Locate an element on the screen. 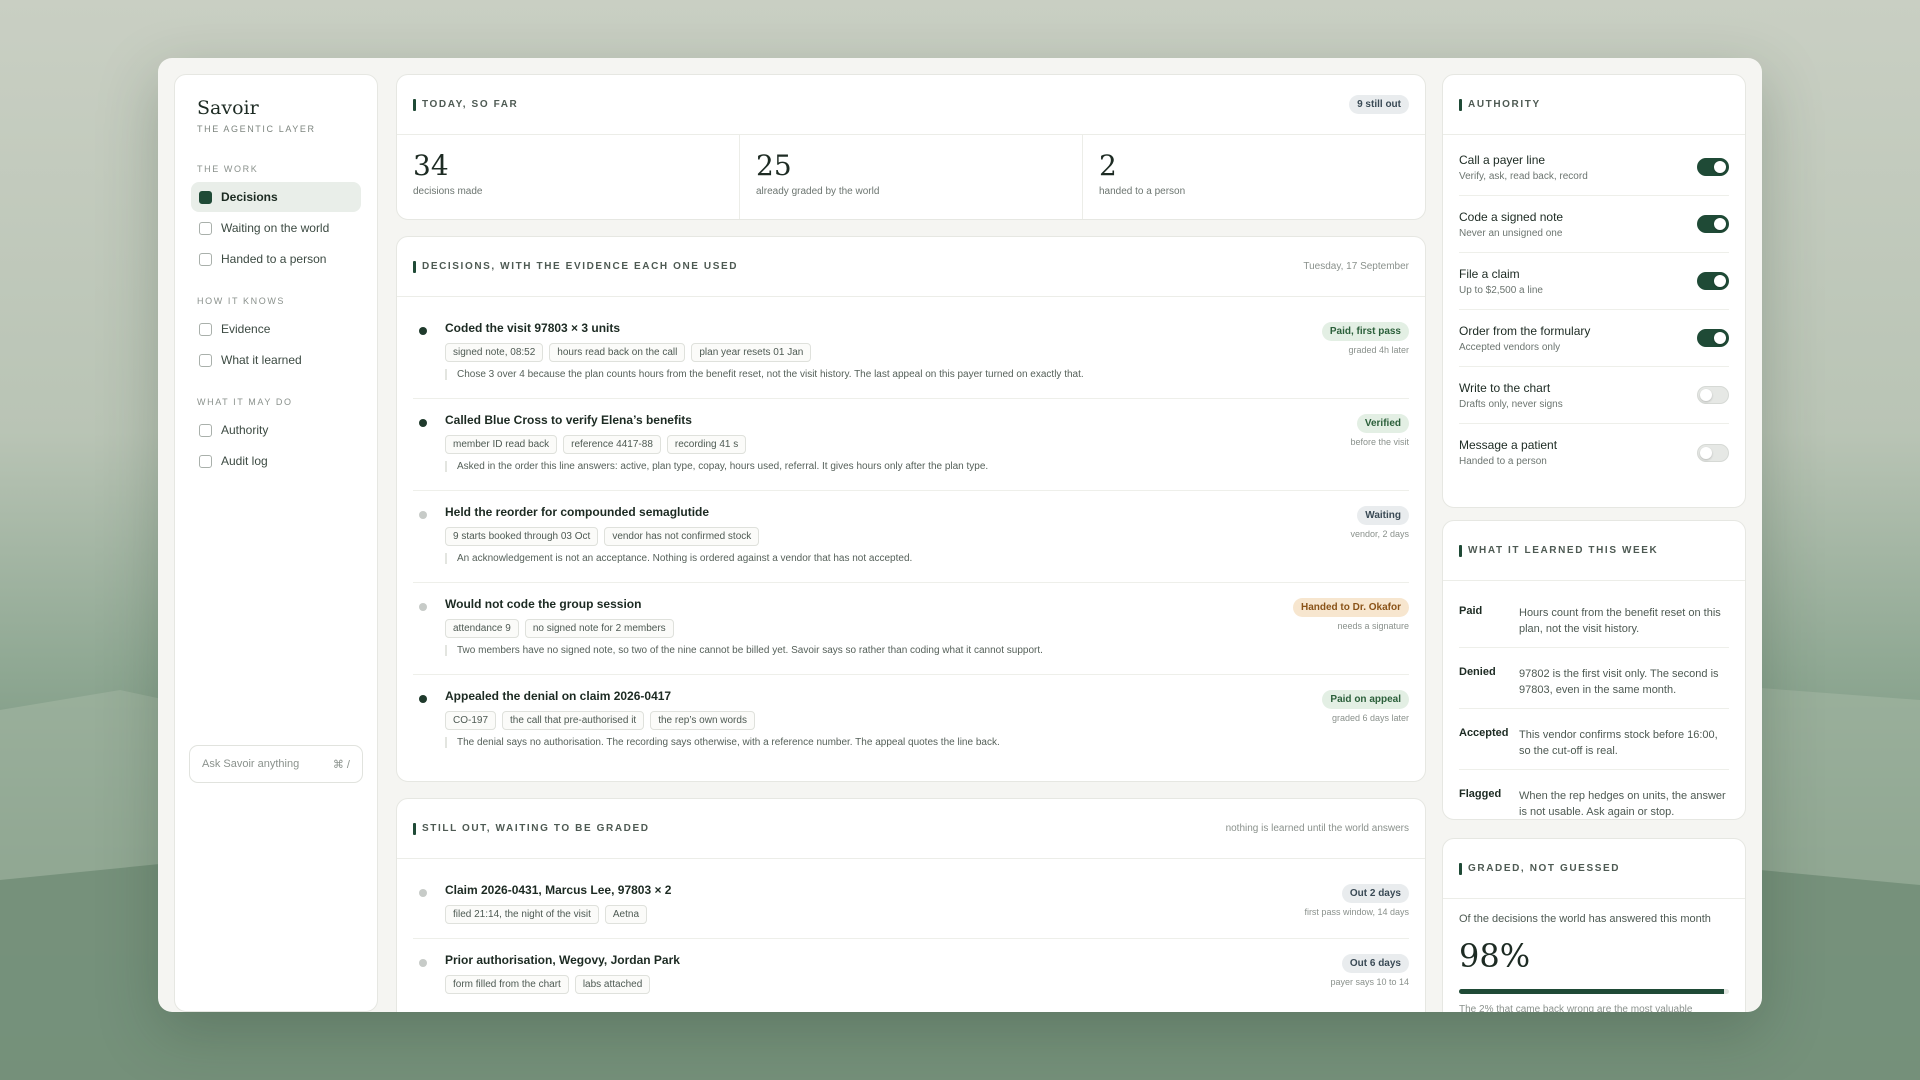 The height and width of the screenshot is (1080, 1920). sidebar-item-audit-log: Audit log is located at coordinates (276, 461).